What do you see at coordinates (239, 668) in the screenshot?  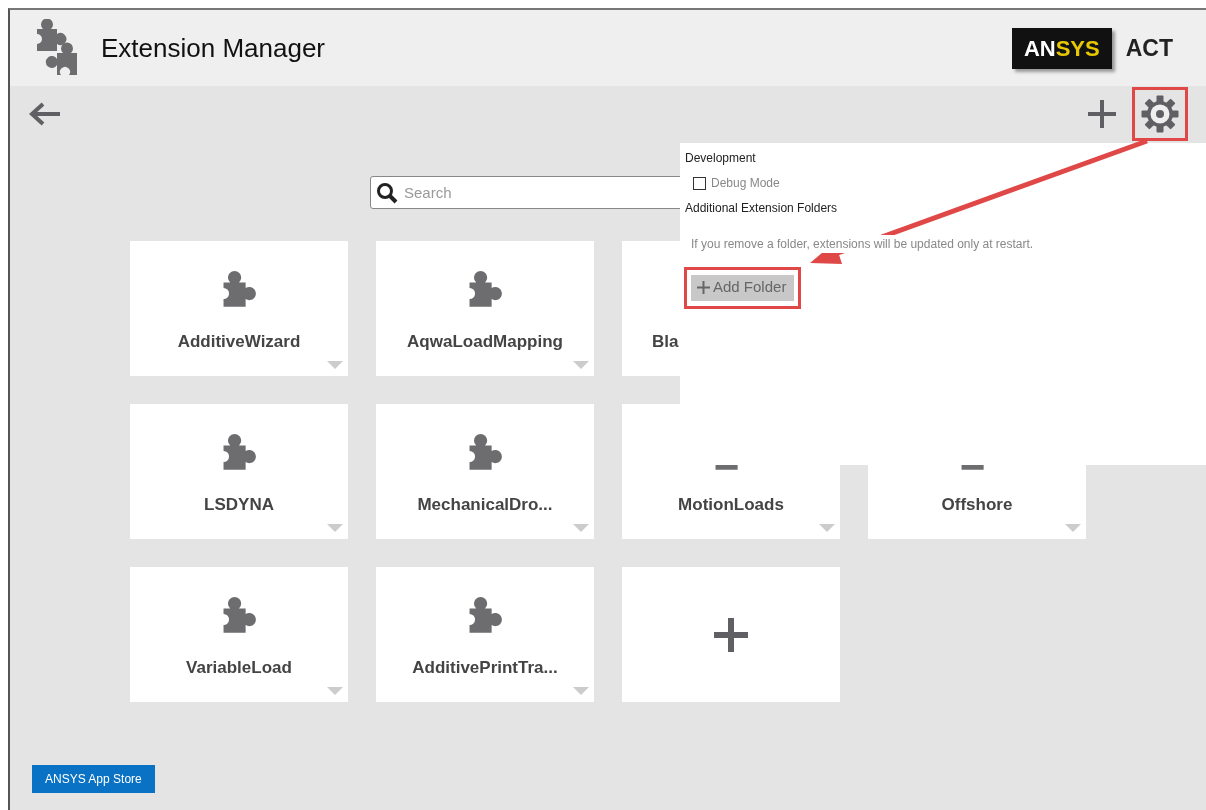 I see `extension-name: VariableLoad` at bounding box center [239, 668].